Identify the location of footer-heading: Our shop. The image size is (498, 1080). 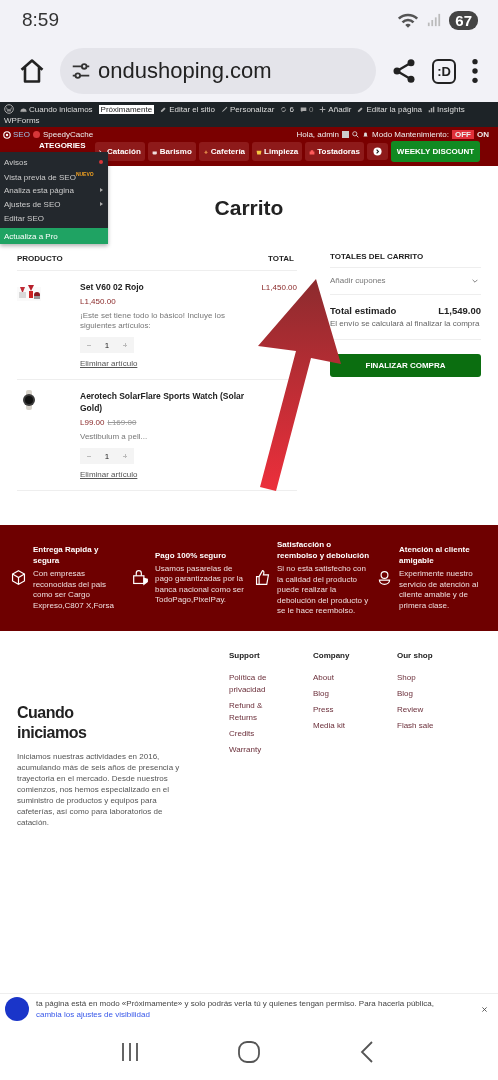
(415, 655).